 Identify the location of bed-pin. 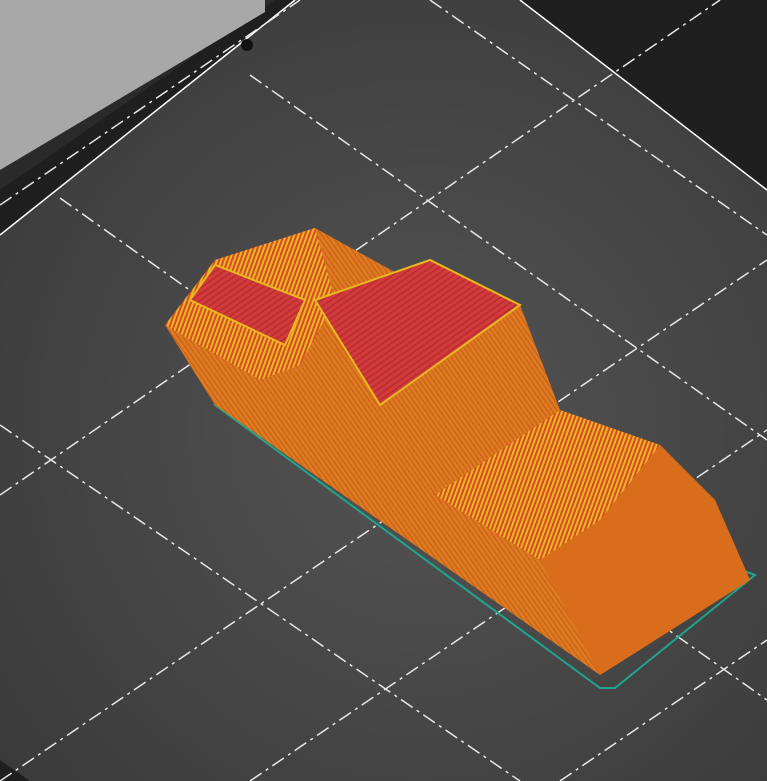
(247, 45).